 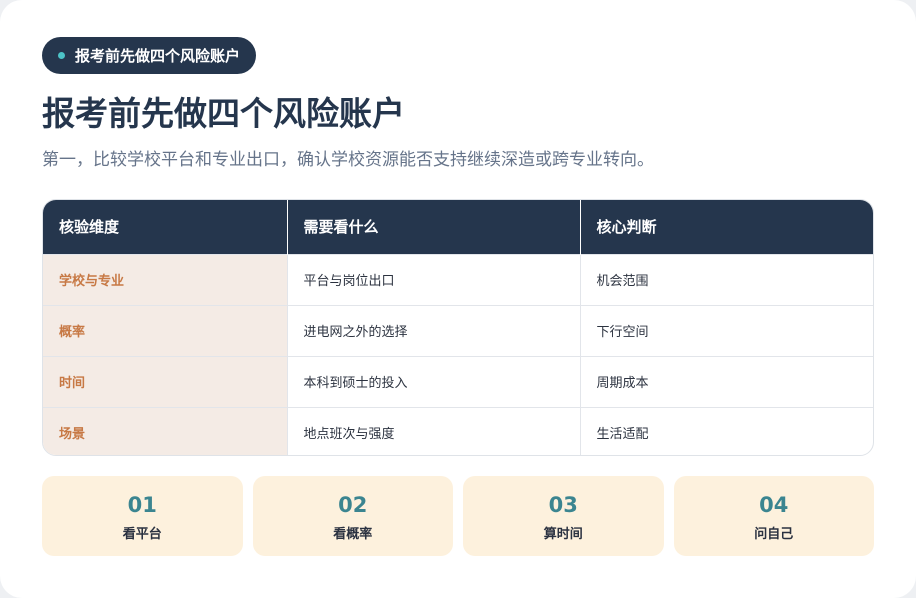 What do you see at coordinates (142, 534) in the screenshot?
I see `step-label: 看平台` at bounding box center [142, 534].